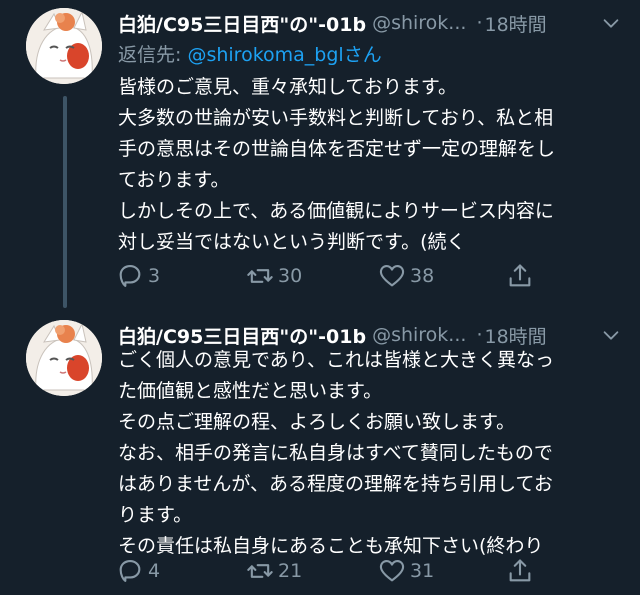  Describe the element at coordinates (515, 23) in the screenshot. I see `timestamp: 18時間` at that location.